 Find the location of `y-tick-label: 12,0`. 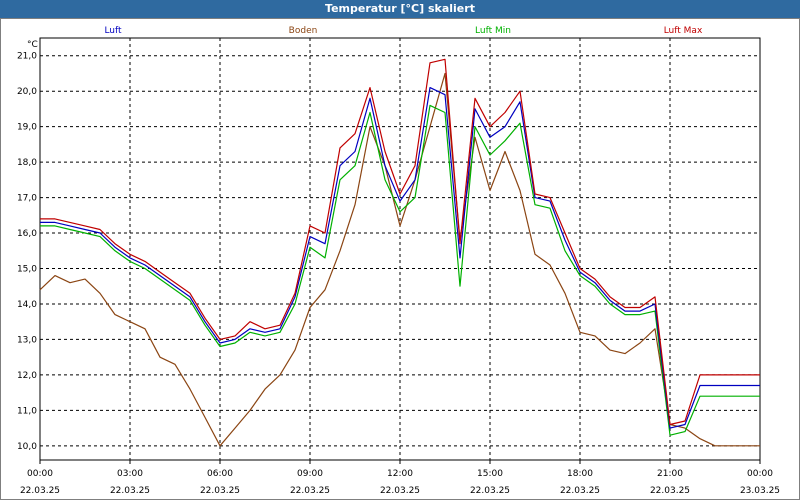

y-tick-label: 12,0 is located at coordinates (27, 376).